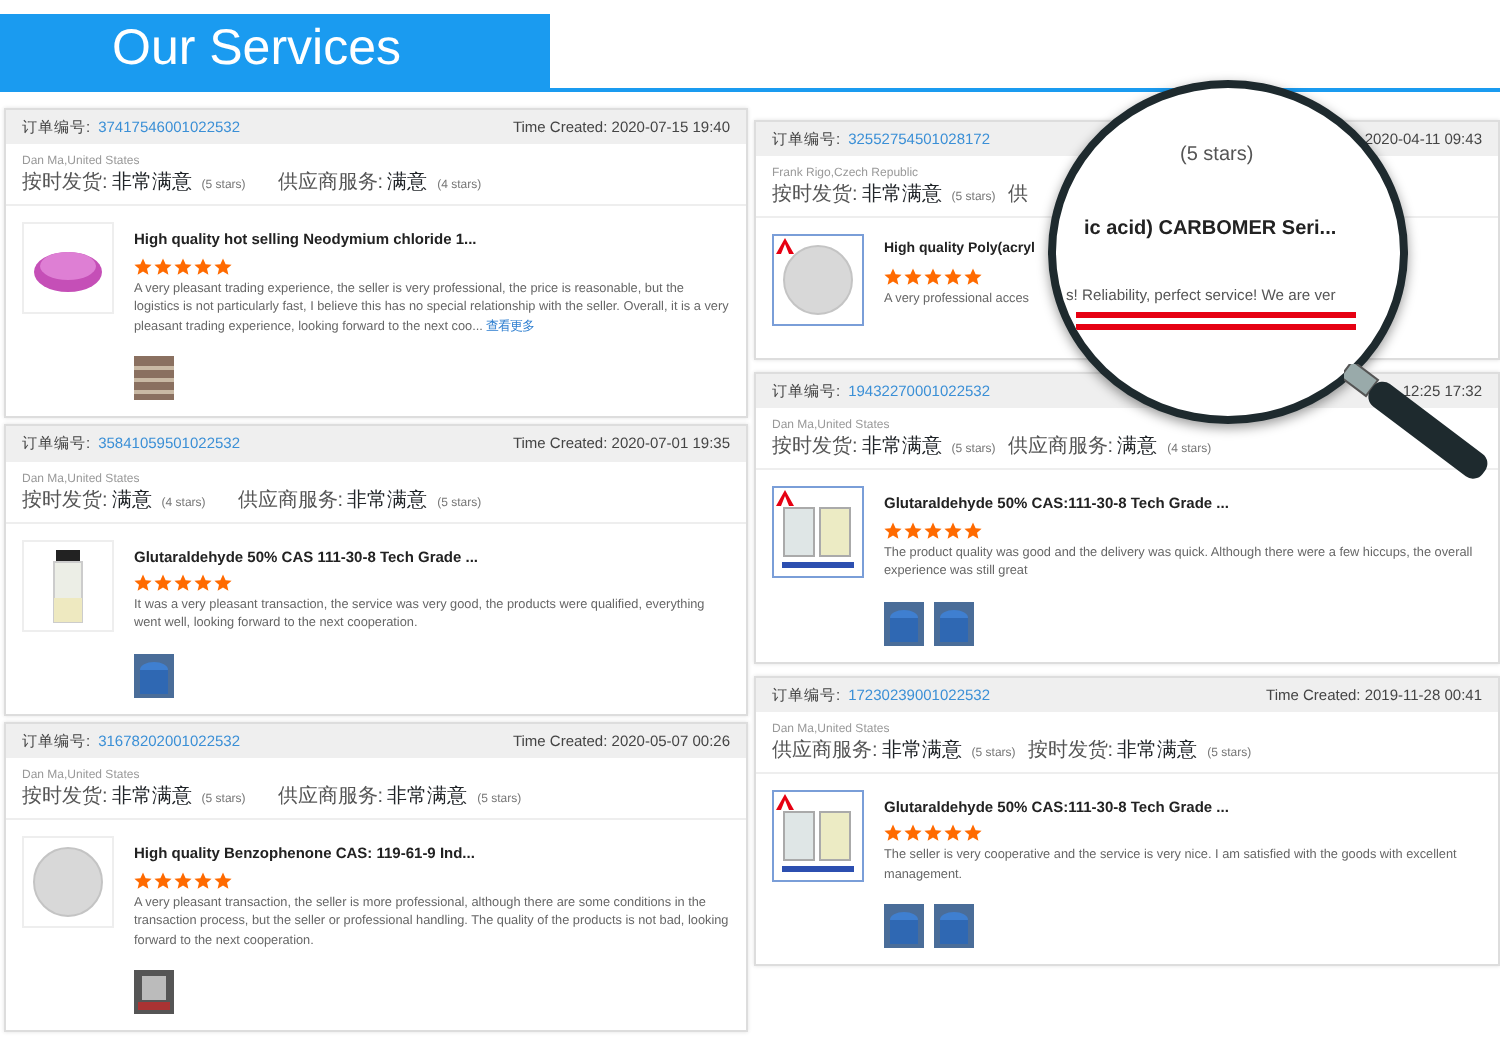 The image size is (1500, 1050). I want to click on magnified-rating: (5 stars), so click(1217, 156).